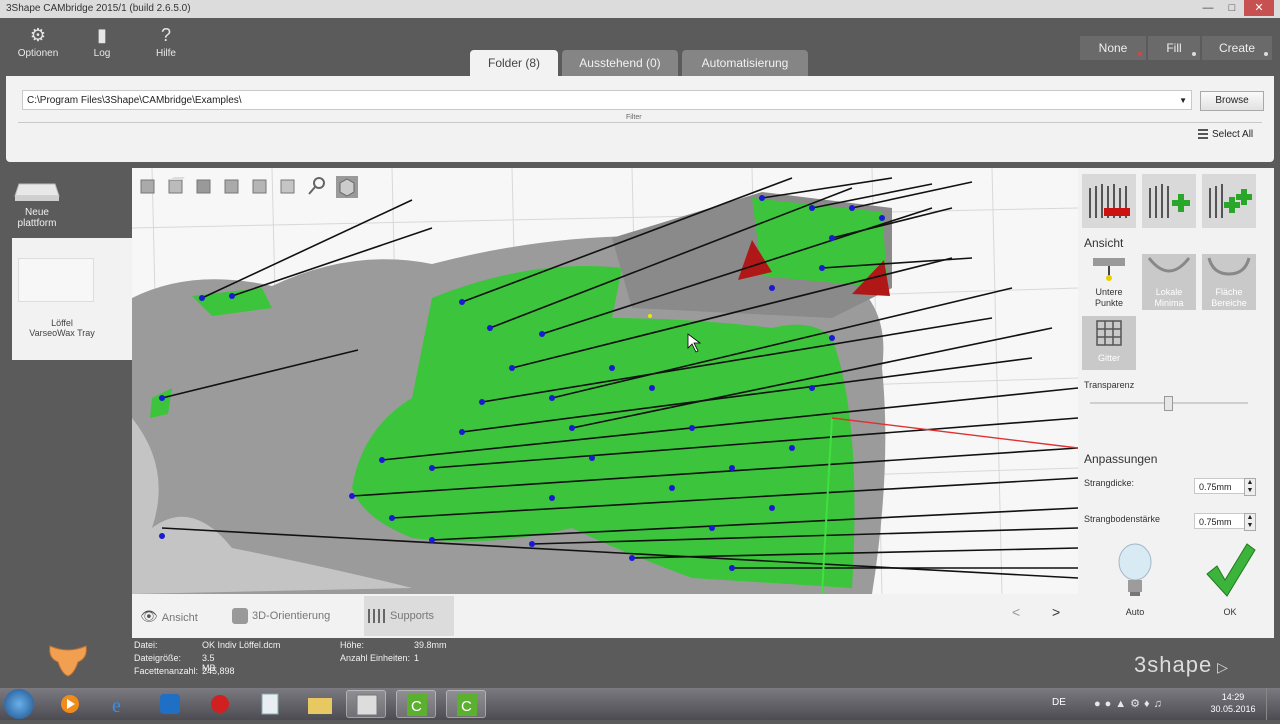  What do you see at coordinates (1169, 282) in the screenshot?
I see `local-minima-button: Lokale Minima` at bounding box center [1169, 282].